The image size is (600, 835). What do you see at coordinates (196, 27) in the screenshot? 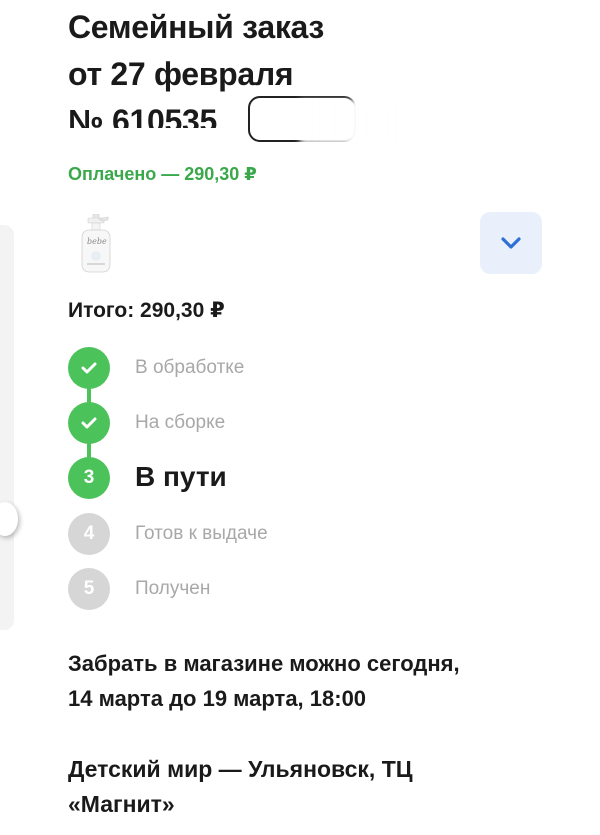
I see `order-title-line1: Семейный заказ` at bounding box center [196, 27].